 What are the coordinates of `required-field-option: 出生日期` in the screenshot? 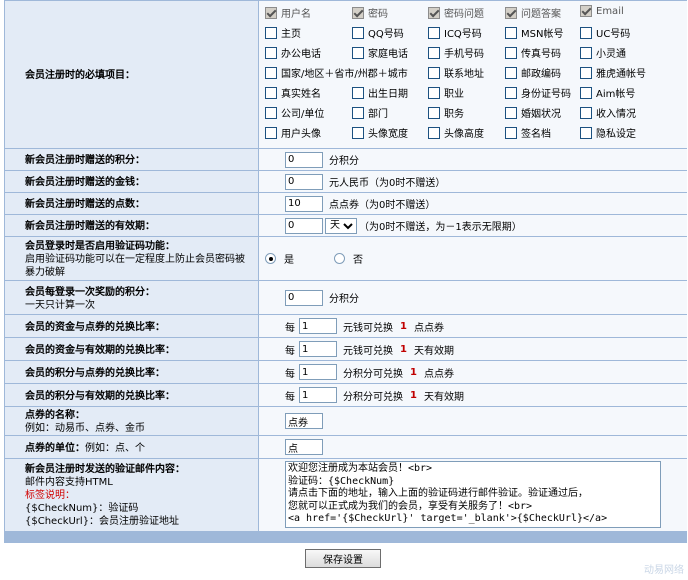 It's located at (380, 92).